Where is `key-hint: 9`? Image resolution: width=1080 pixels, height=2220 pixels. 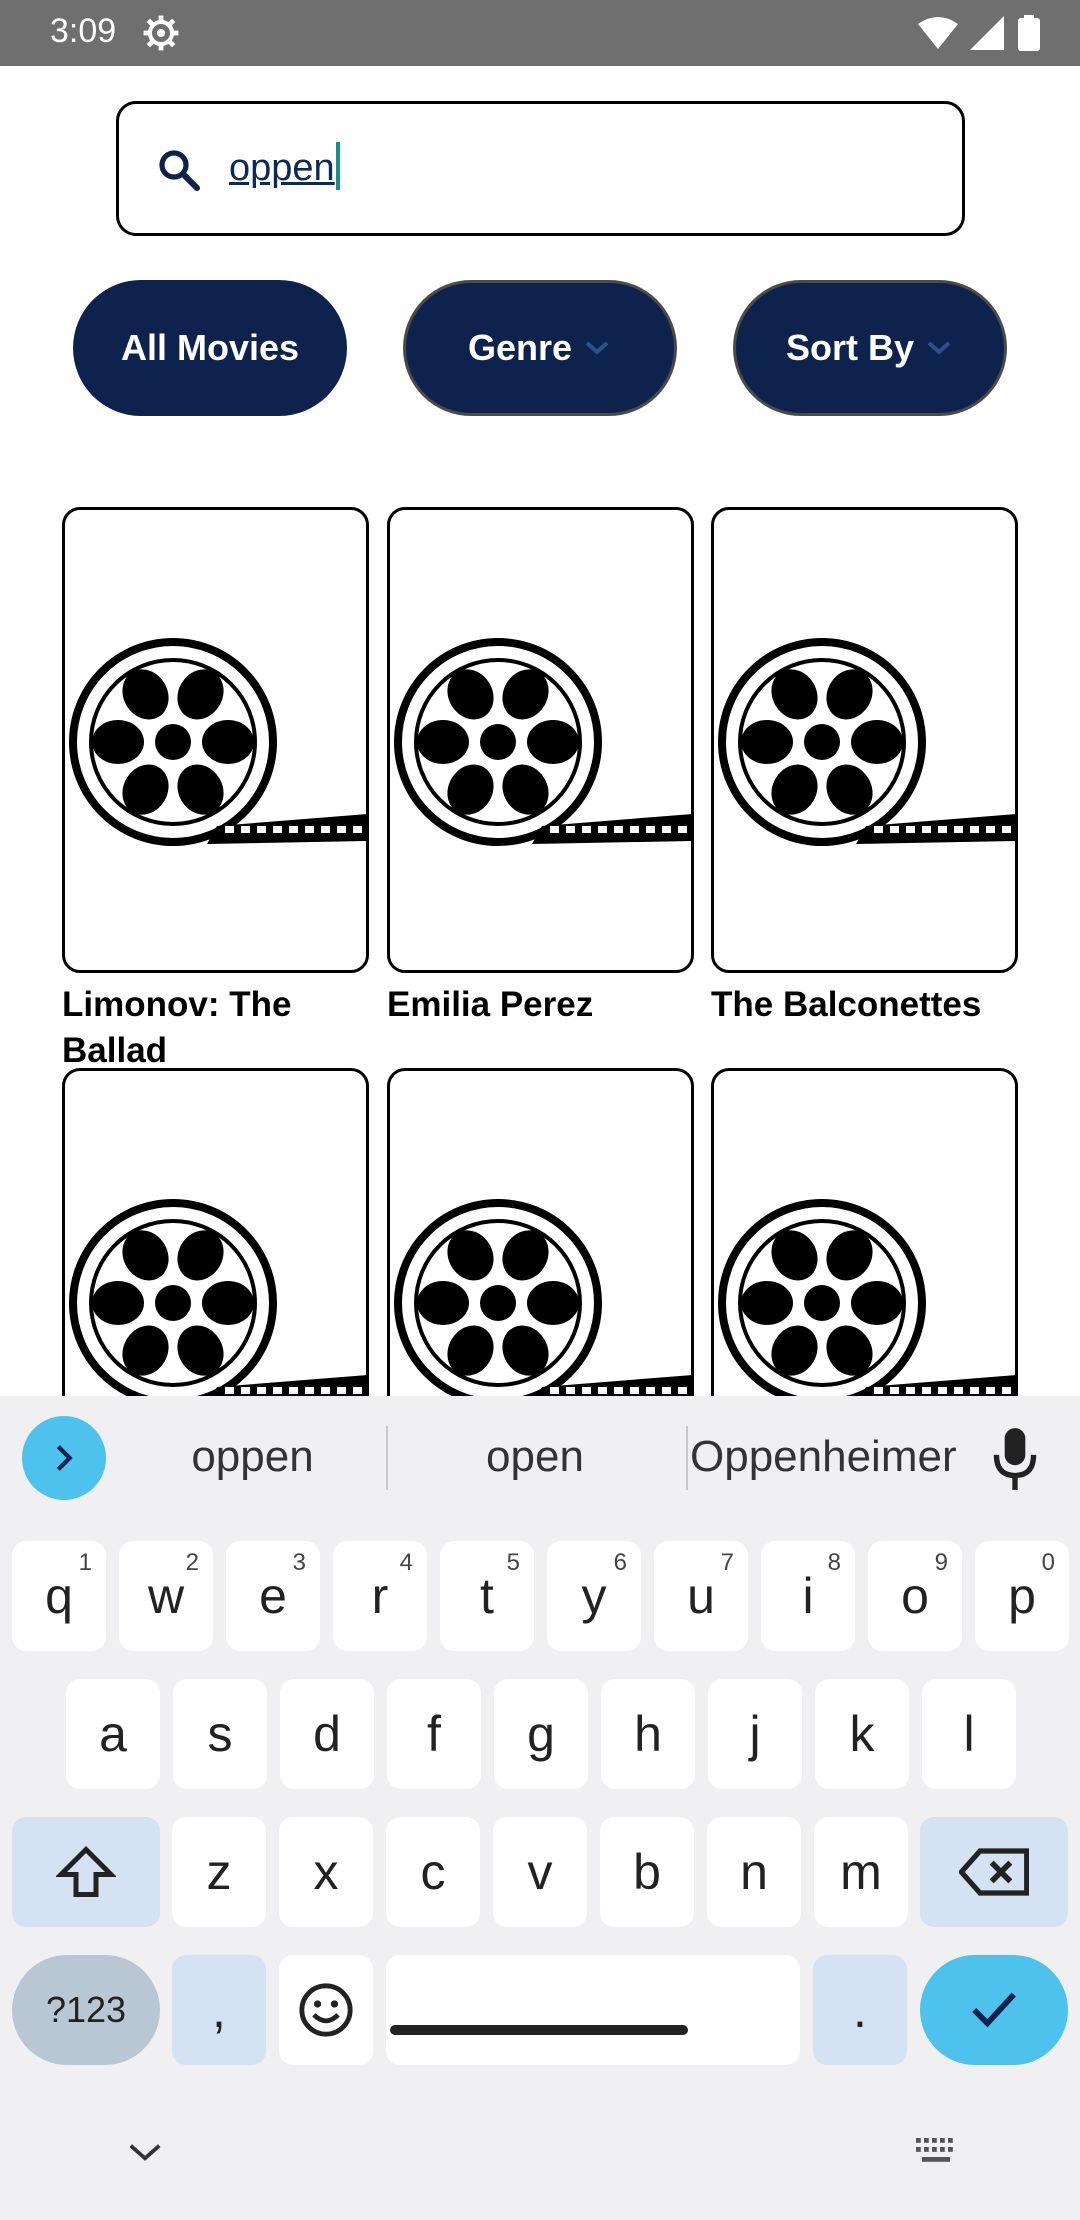
key-hint: 9 is located at coordinates (941, 1562).